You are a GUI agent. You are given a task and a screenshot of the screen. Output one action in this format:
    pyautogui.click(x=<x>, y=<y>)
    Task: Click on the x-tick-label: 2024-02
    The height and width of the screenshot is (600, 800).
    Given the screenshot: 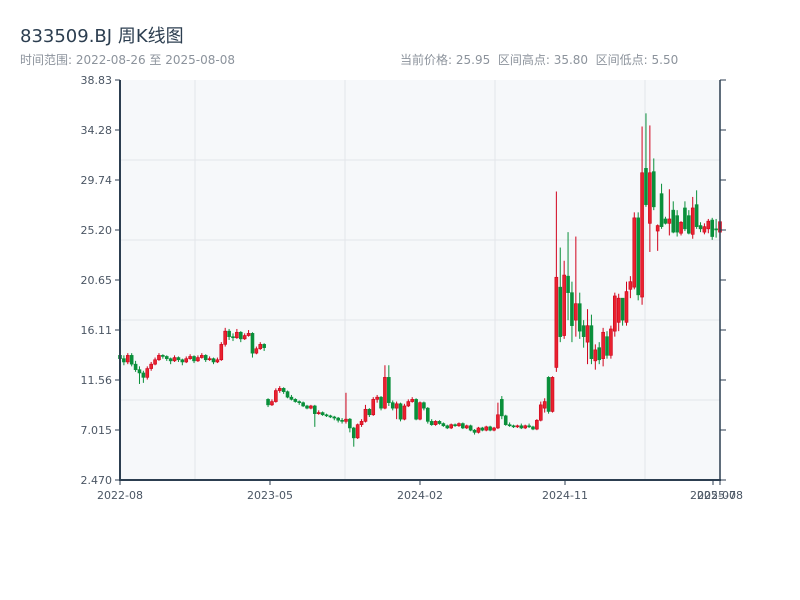 What is the action you would take?
    pyautogui.click(x=420, y=495)
    